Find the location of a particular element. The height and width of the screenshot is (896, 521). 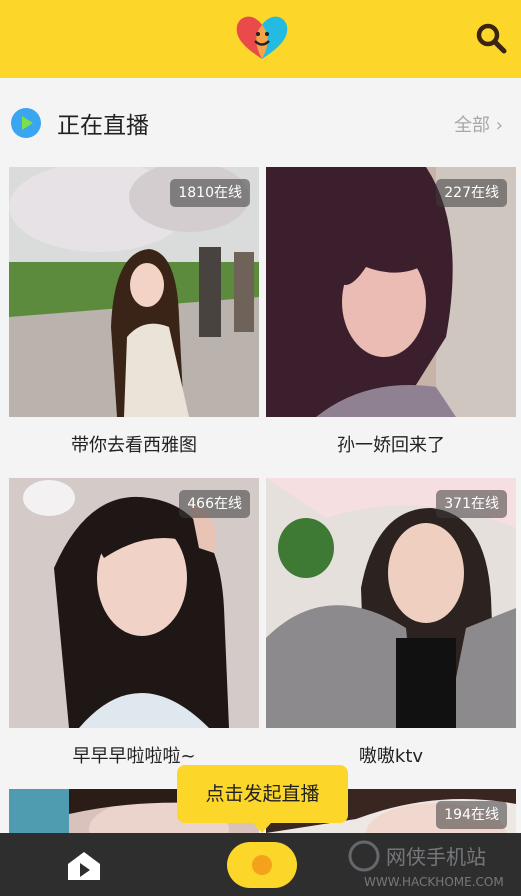

live-section-header: 正在直播 全部 › is located at coordinates (260, 123).